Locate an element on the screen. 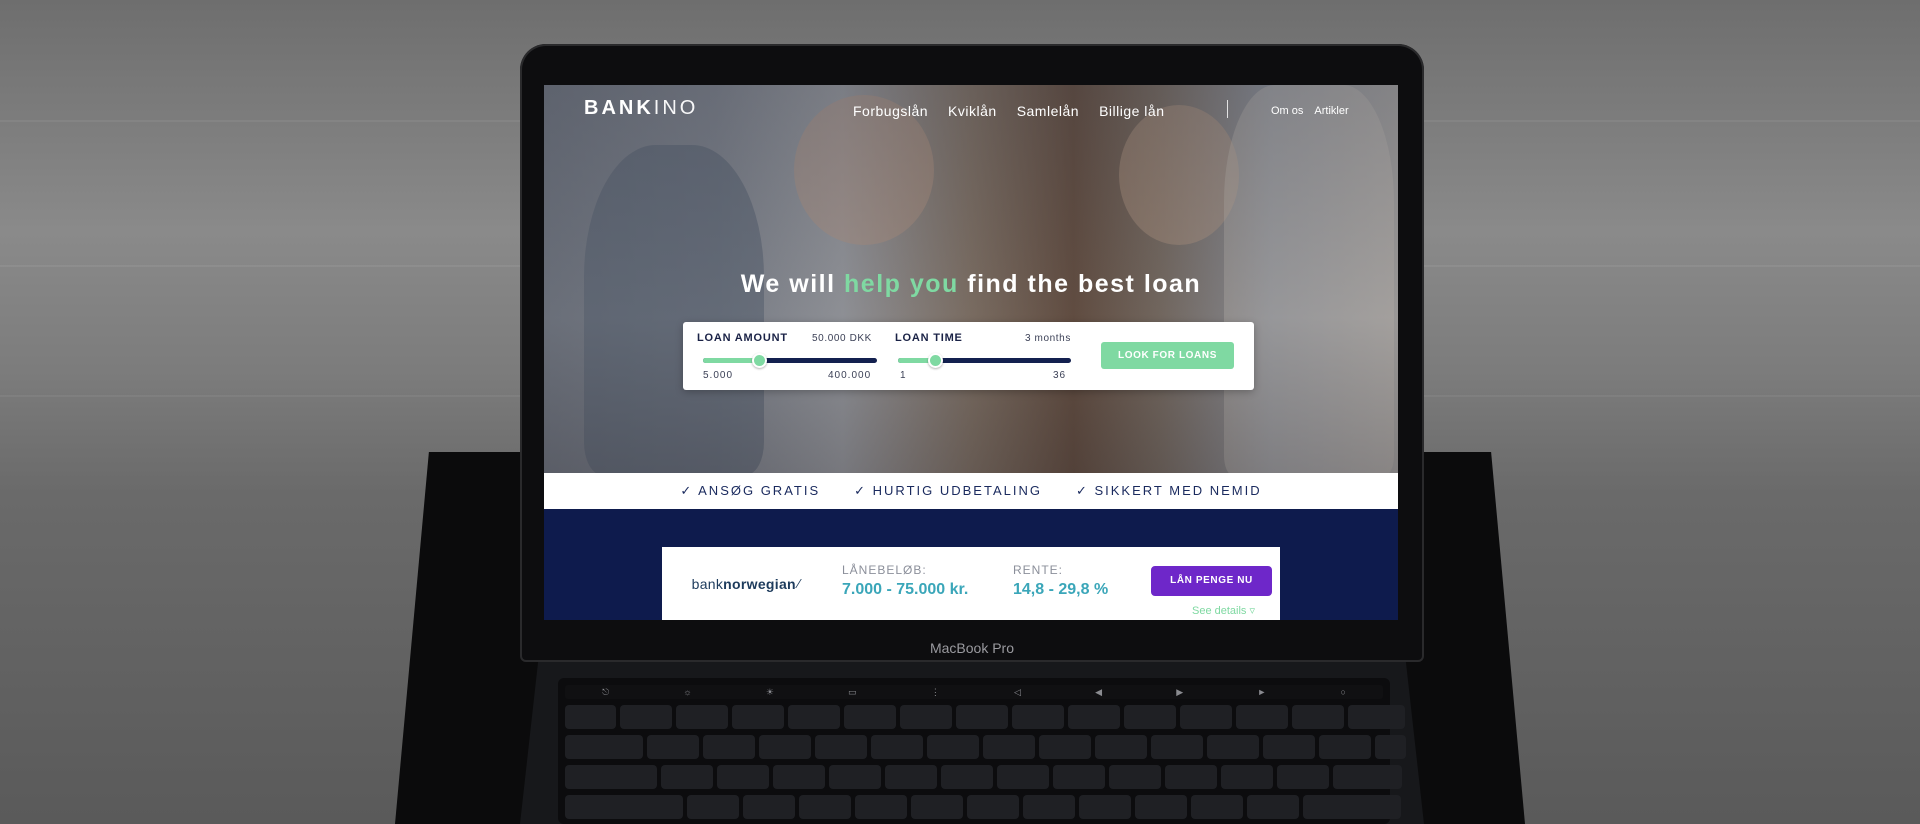 The image size is (1920, 824). apply-loan-button: LÅN PENGE NU is located at coordinates (1211, 581).